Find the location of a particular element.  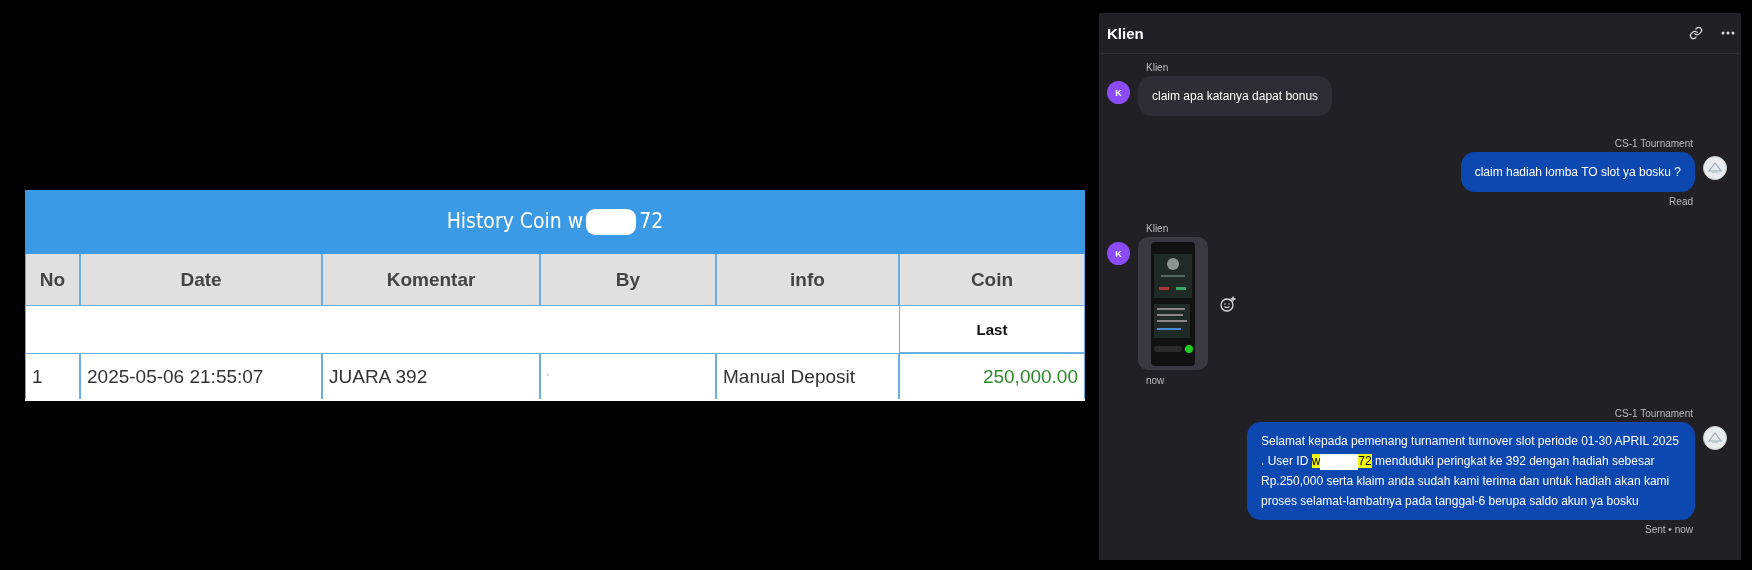

message-status: Sent • now is located at coordinates (1669, 529).